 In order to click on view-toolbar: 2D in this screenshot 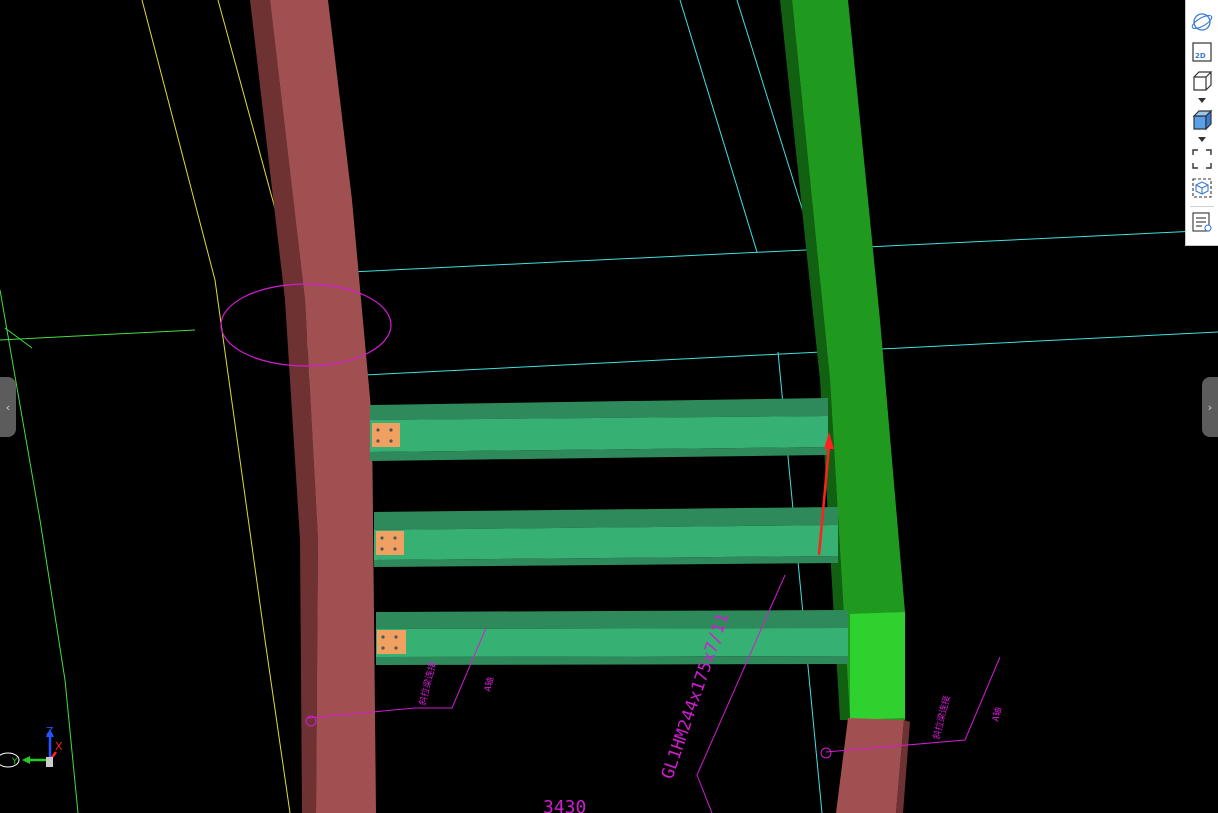, I will do `click(1201, 123)`.